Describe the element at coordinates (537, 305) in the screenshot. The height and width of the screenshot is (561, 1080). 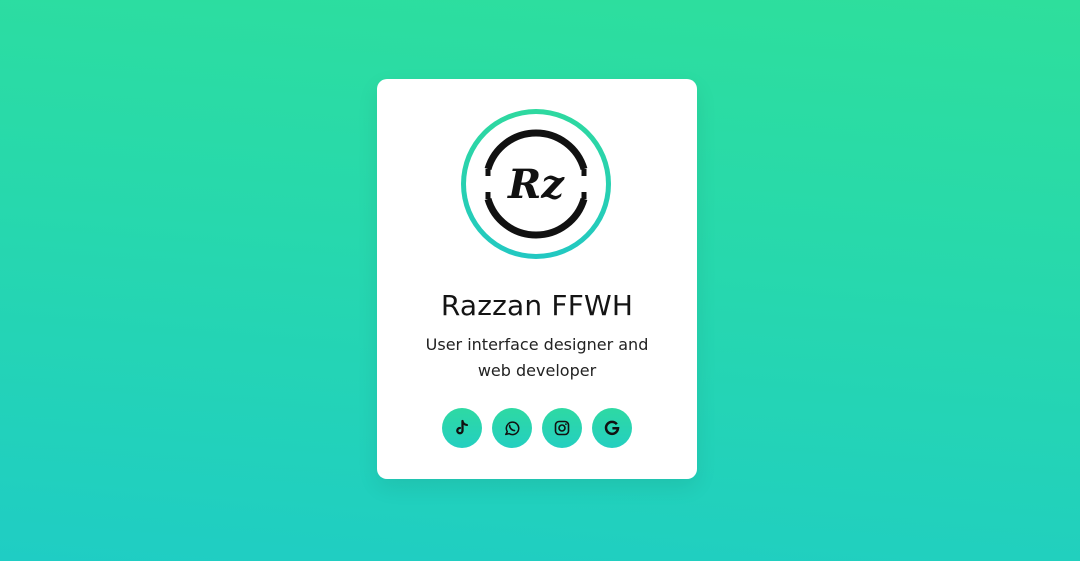
I see `profile-name: Razzan FFWH` at that location.